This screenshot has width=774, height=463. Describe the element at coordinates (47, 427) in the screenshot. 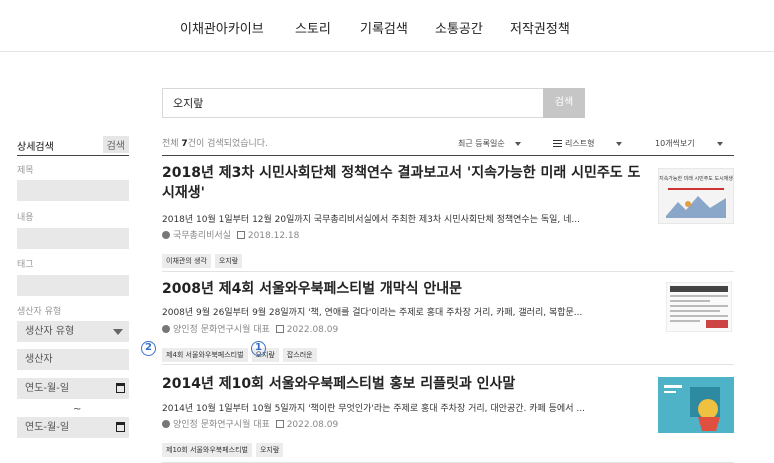

I see `date-to-placeholder: 연도-월-일` at that location.